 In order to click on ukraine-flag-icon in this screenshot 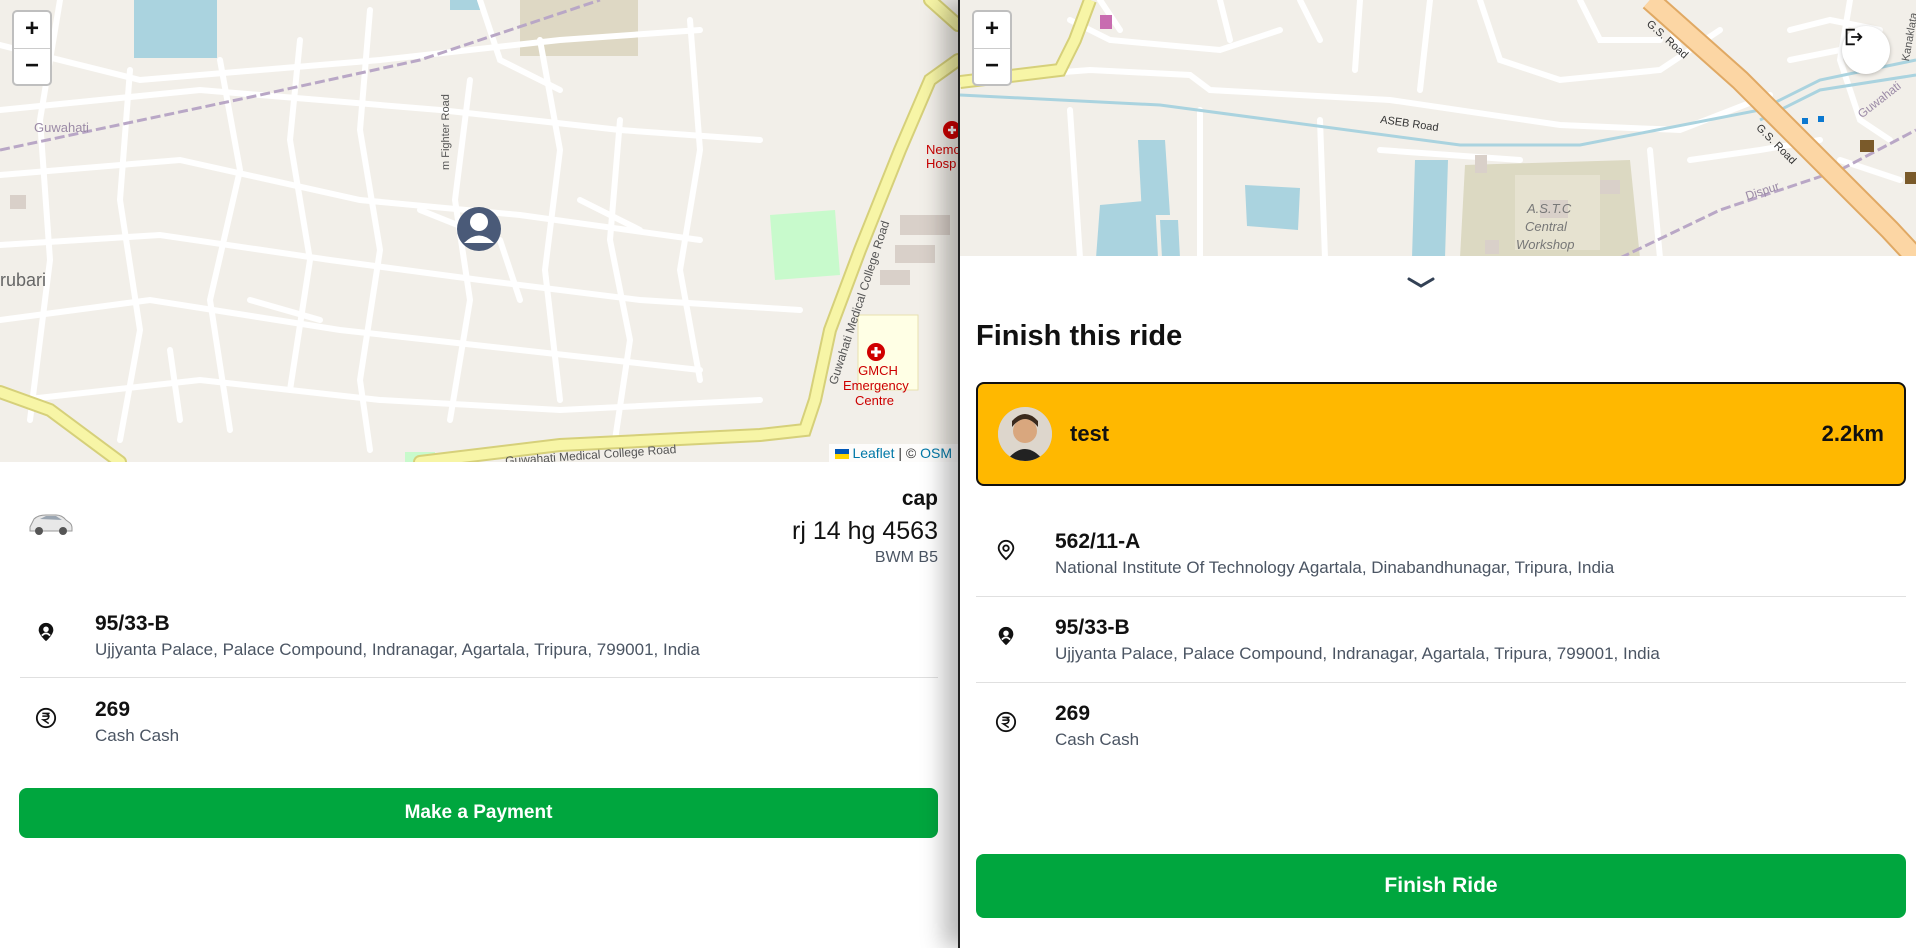, I will do `click(842, 454)`.